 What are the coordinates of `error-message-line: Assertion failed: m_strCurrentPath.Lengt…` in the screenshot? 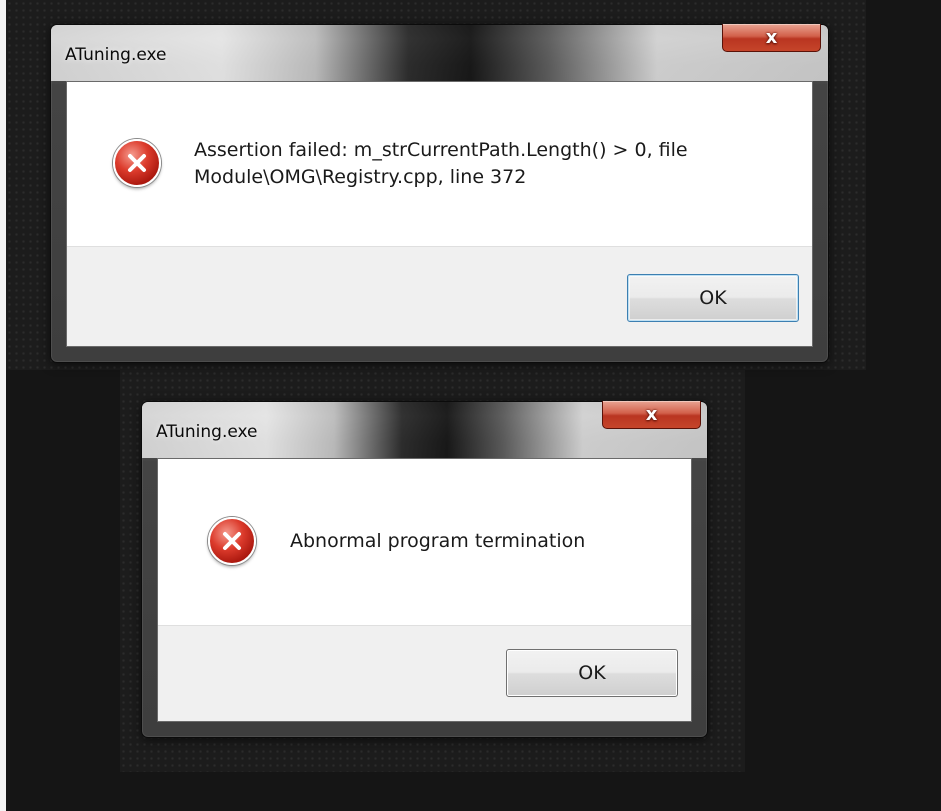 It's located at (441, 150).